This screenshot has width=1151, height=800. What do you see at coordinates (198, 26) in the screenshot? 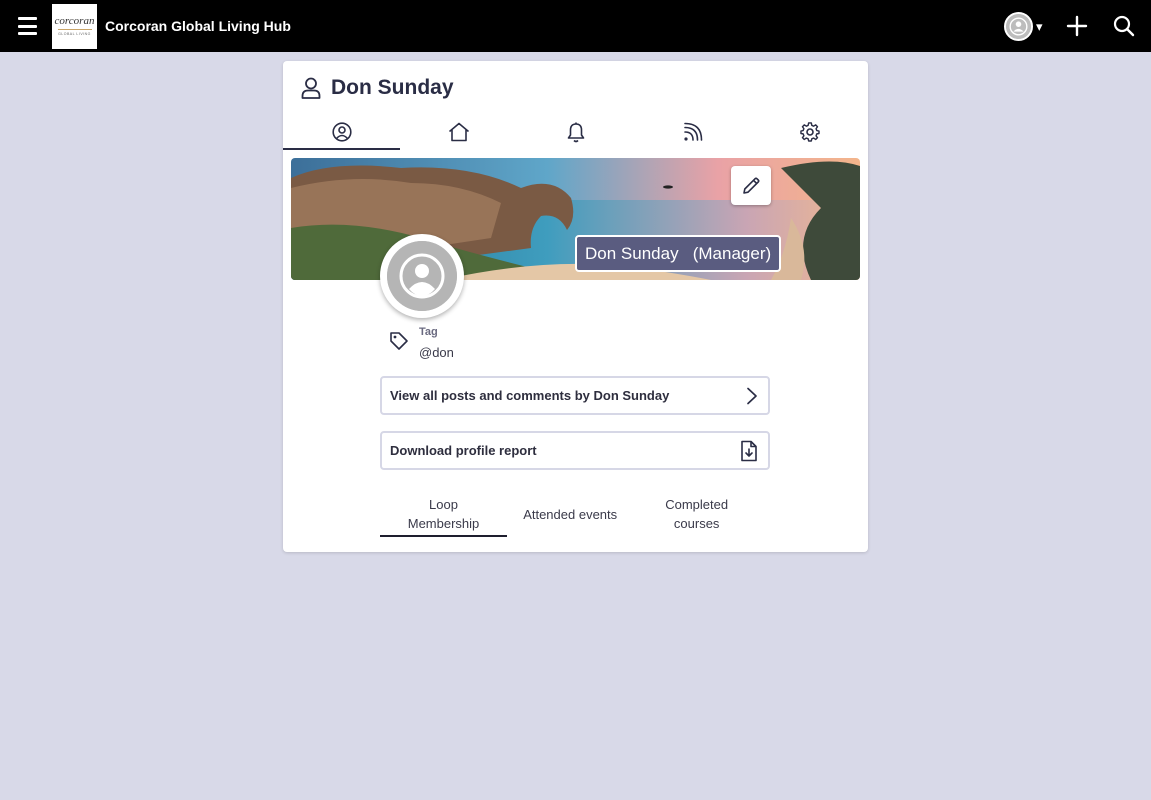
I see `app-title: Corcoran Global Living Hub` at bounding box center [198, 26].